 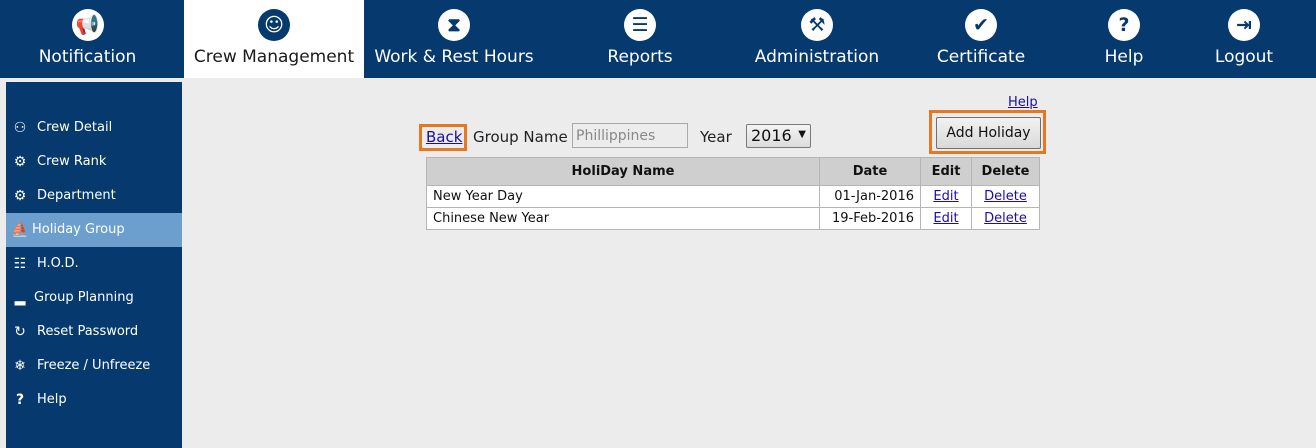 I want to click on crew-rank-icon: ⚙, so click(x=20, y=162).